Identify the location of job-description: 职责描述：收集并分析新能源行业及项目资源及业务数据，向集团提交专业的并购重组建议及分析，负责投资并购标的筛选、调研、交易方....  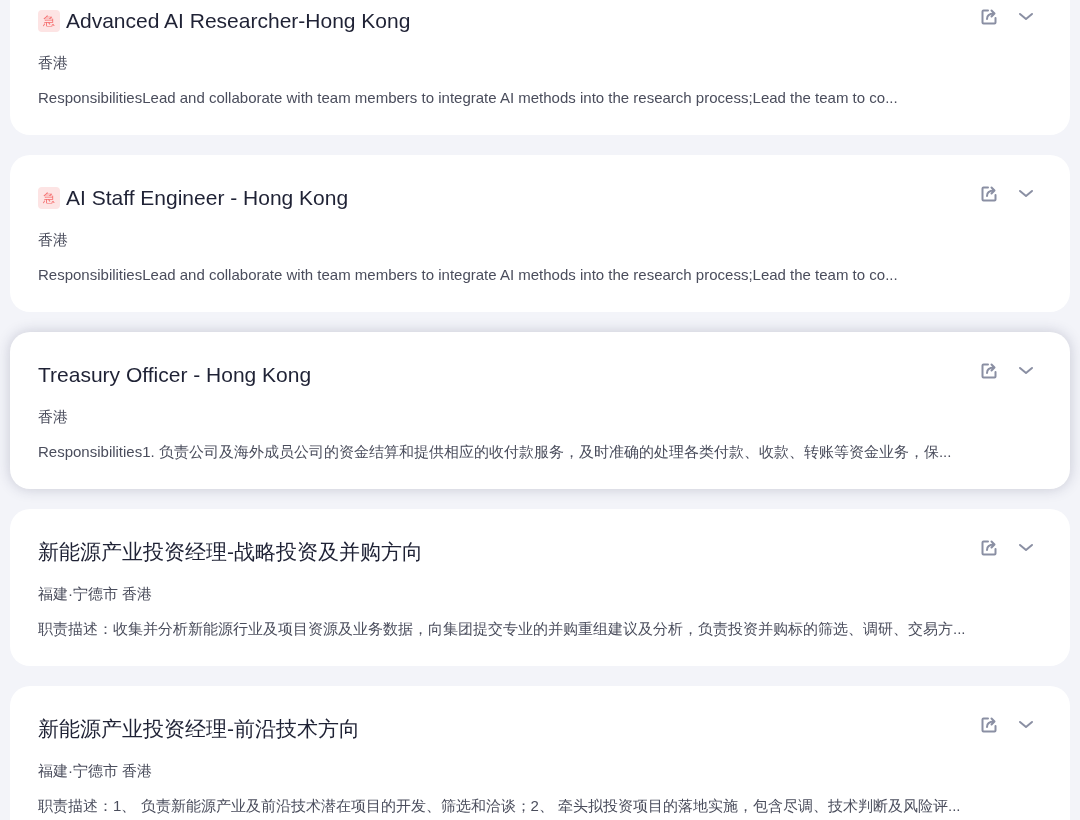
(502, 628).